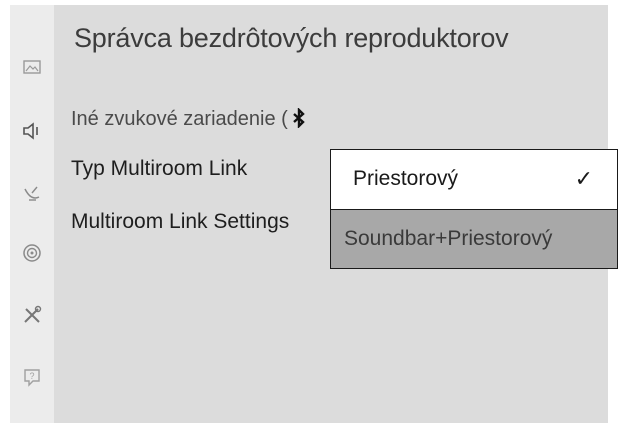  What do you see at coordinates (291, 38) in the screenshot?
I see `page-title: Správca bezdrôtových reproduktorov` at bounding box center [291, 38].